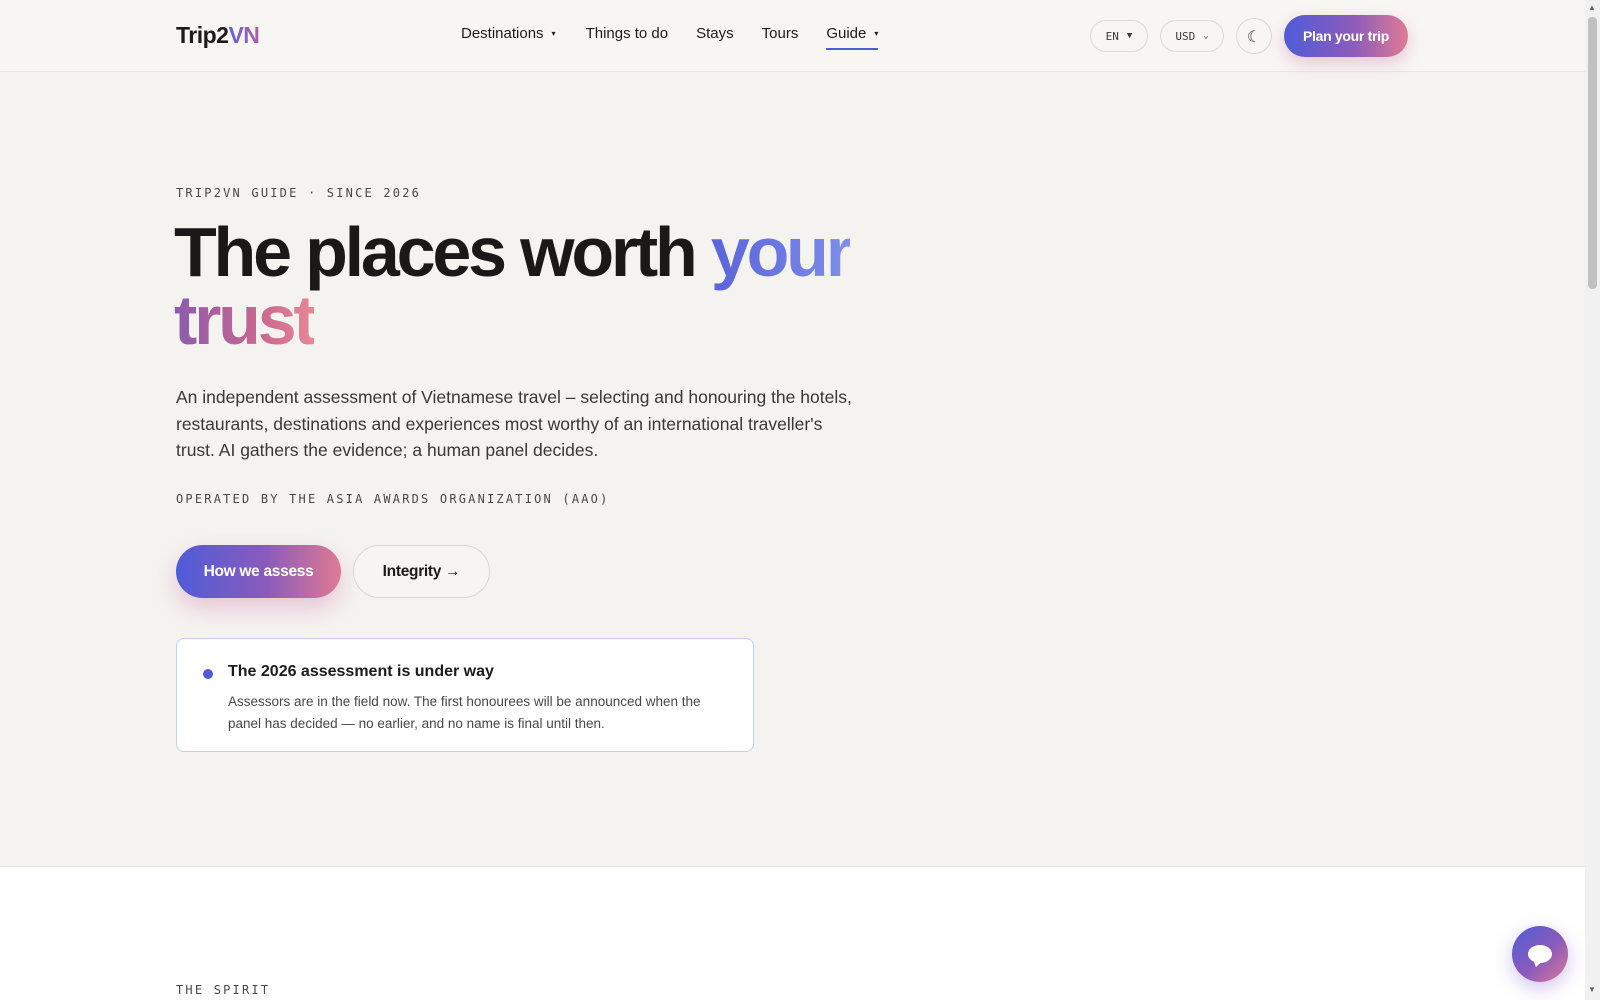 The width and height of the screenshot is (1600, 1000). I want to click on nav-things-to-do: Things to do, so click(627, 33).